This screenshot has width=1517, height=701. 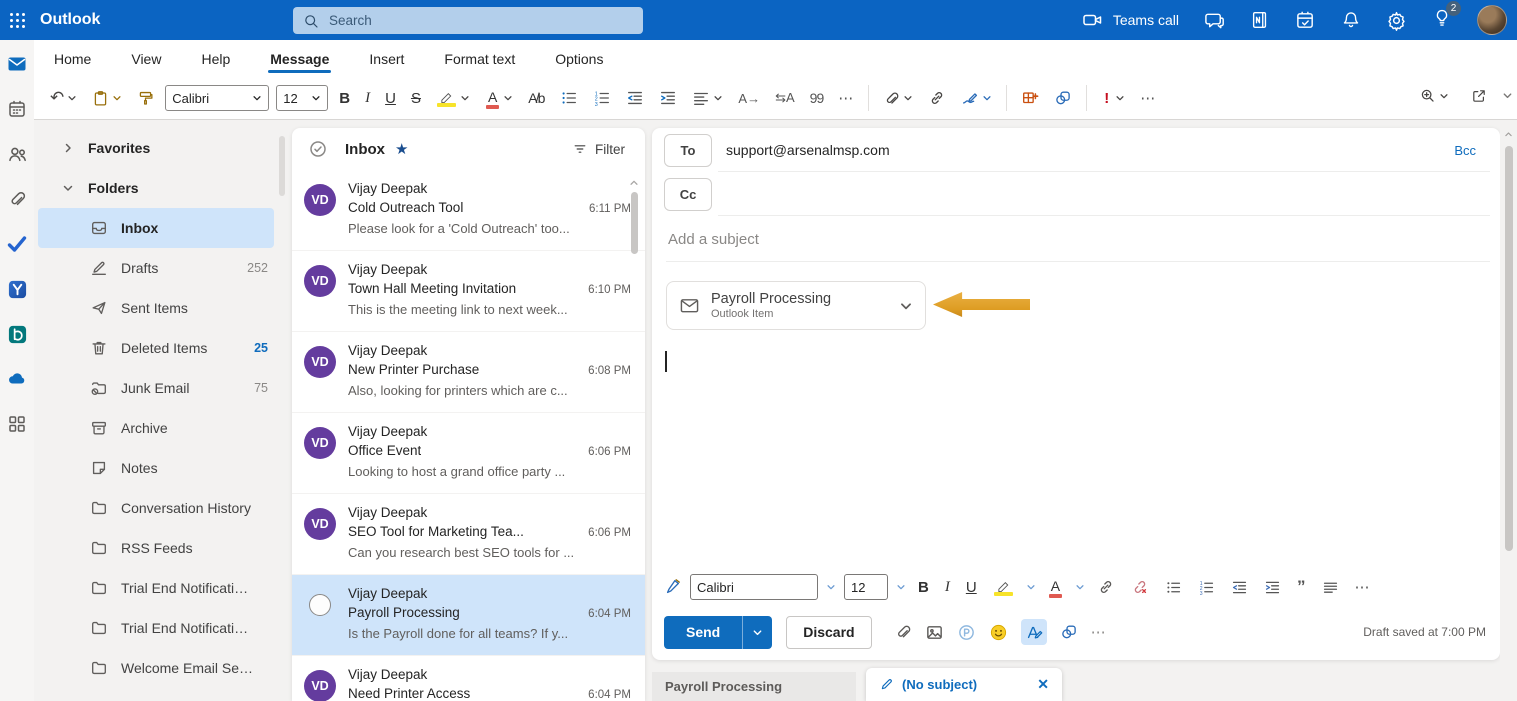 I want to click on folder-pane-scrollbar, so click(x=282, y=166).